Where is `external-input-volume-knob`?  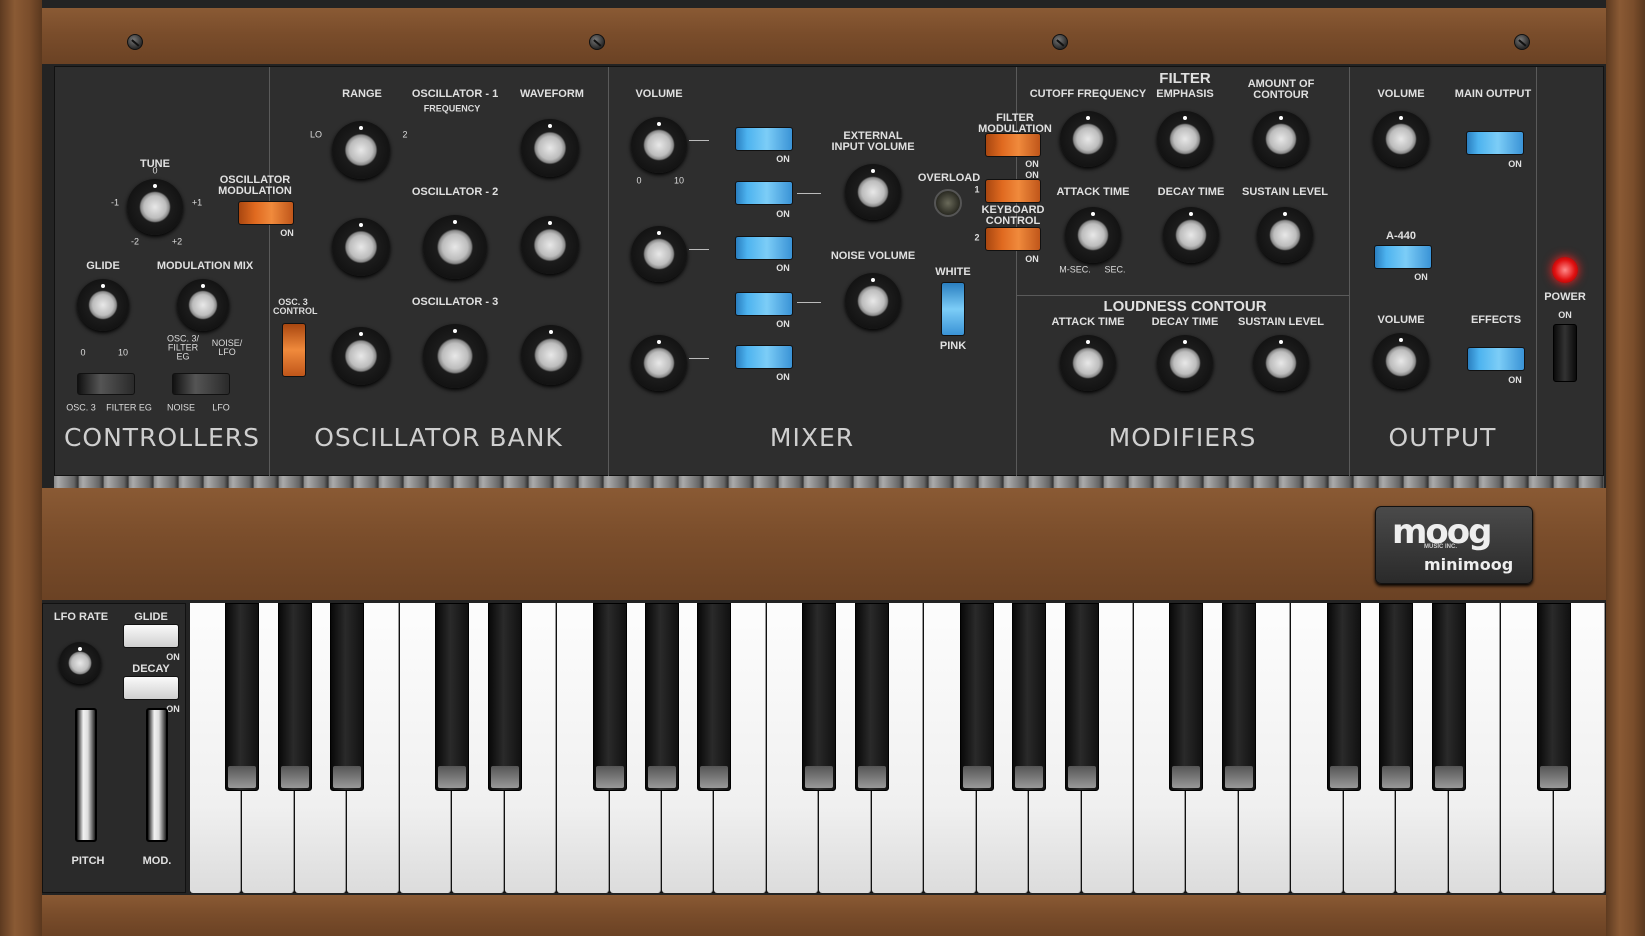 external-input-volume-knob is located at coordinates (873, 192).